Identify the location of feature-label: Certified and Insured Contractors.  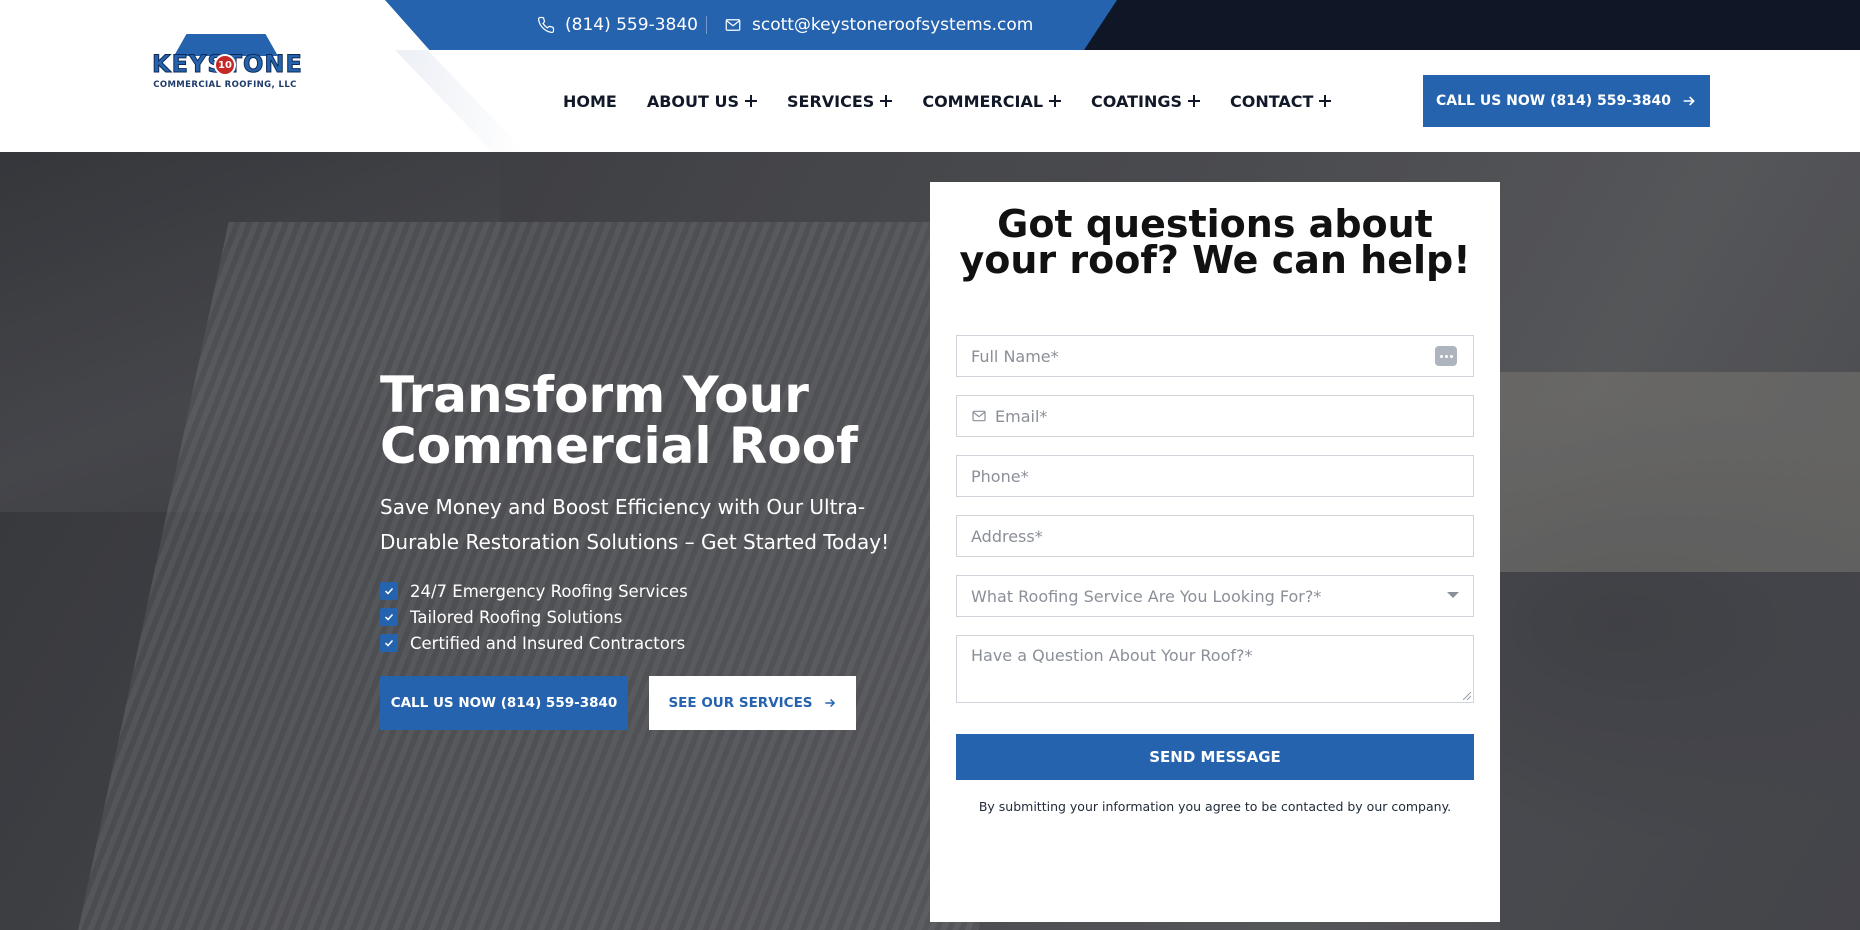
(548, 643).